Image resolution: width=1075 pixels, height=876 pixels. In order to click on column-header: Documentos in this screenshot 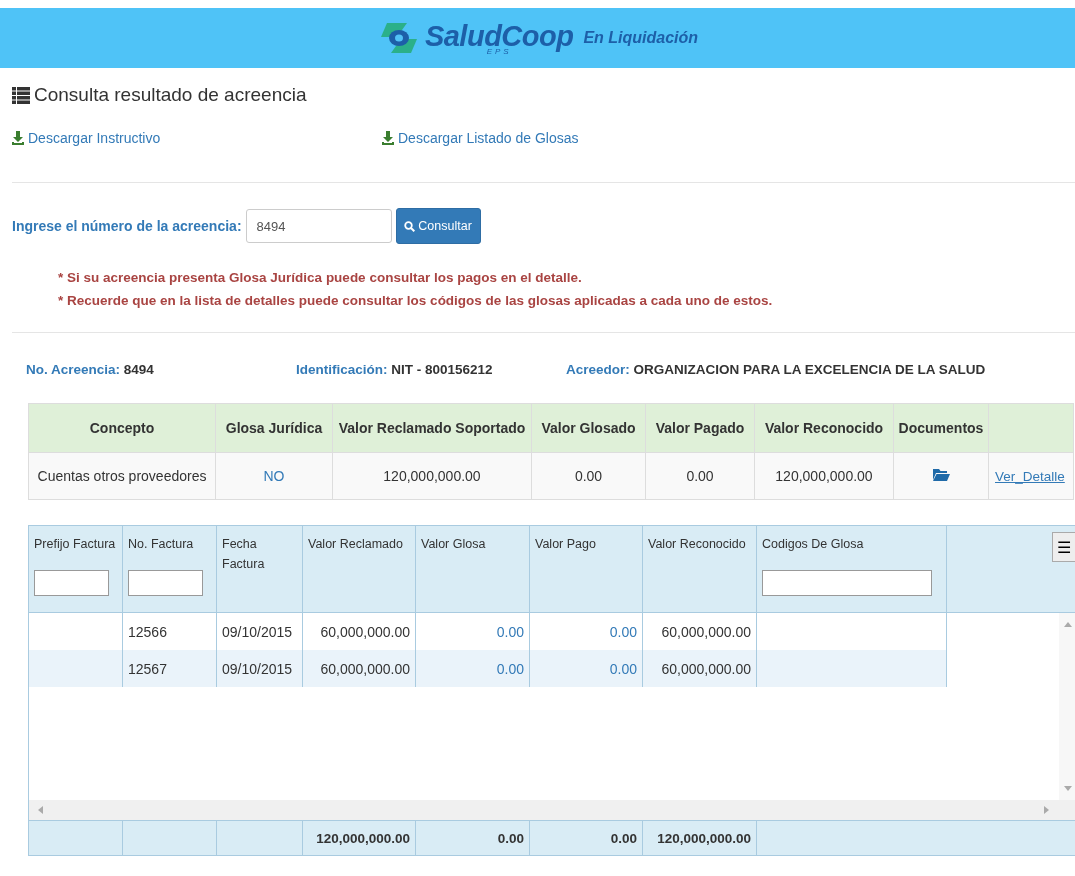, I will do `click(941, 428)`.